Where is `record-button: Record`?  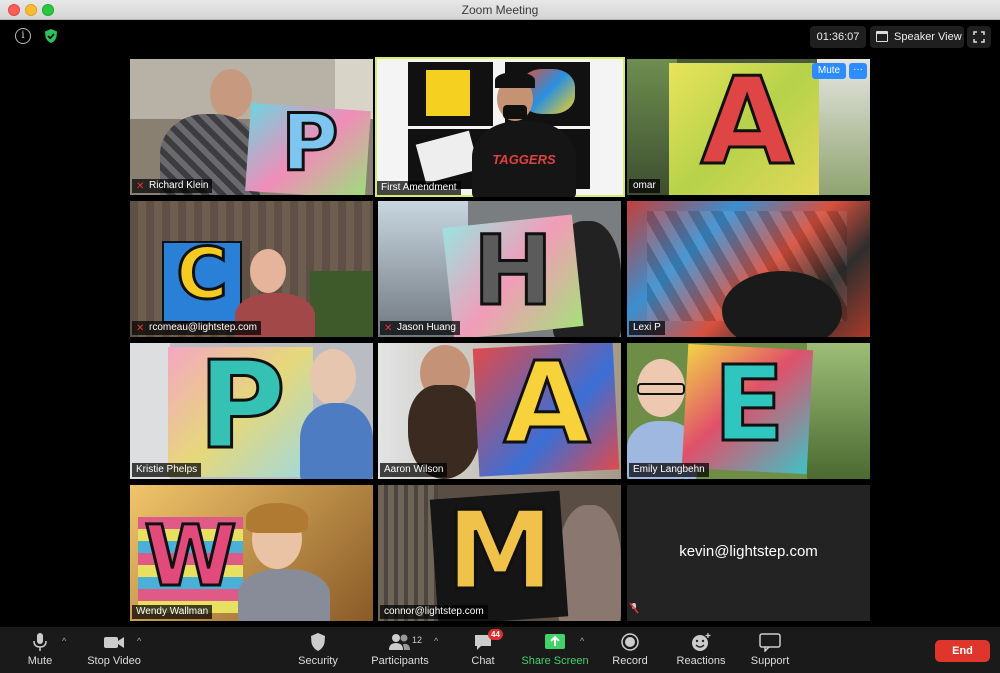
record-button: Record is located at coordinates (630, 650).